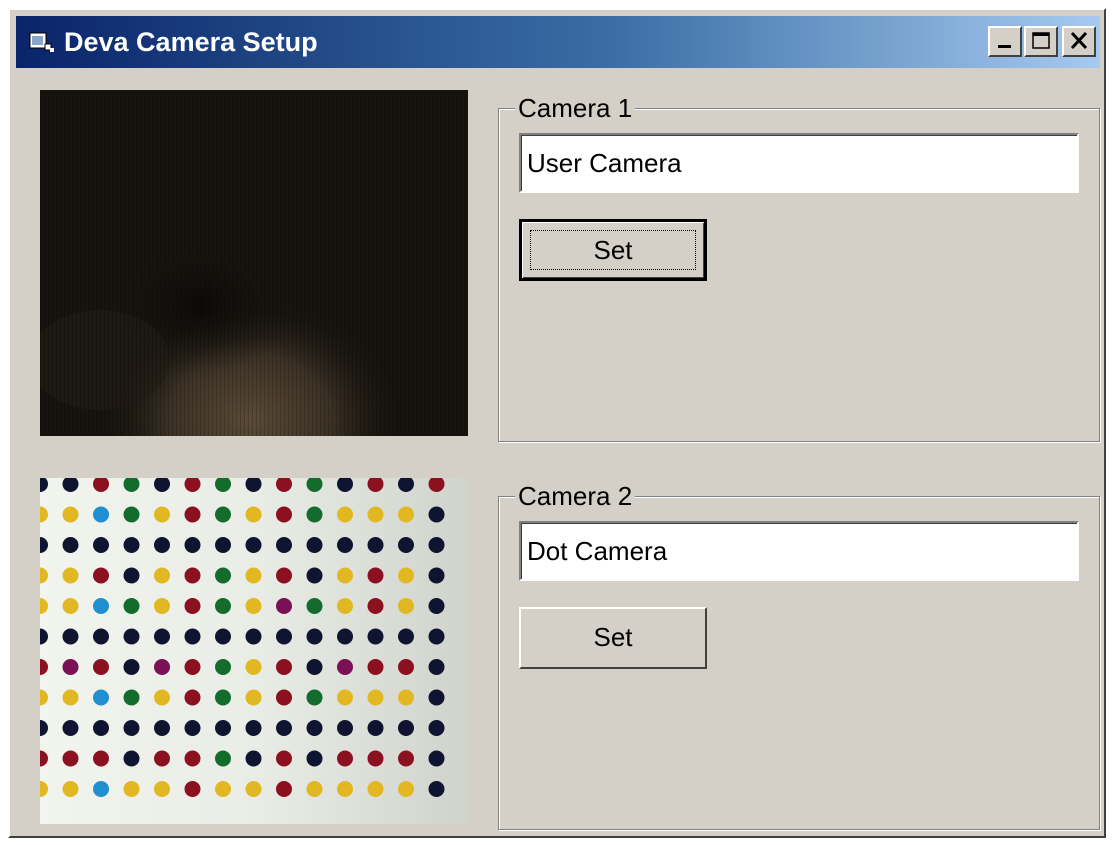 Image resolution: width=1112 pixels, height=845 pixels. I want to click on maximize-button, so click(1041, 41).